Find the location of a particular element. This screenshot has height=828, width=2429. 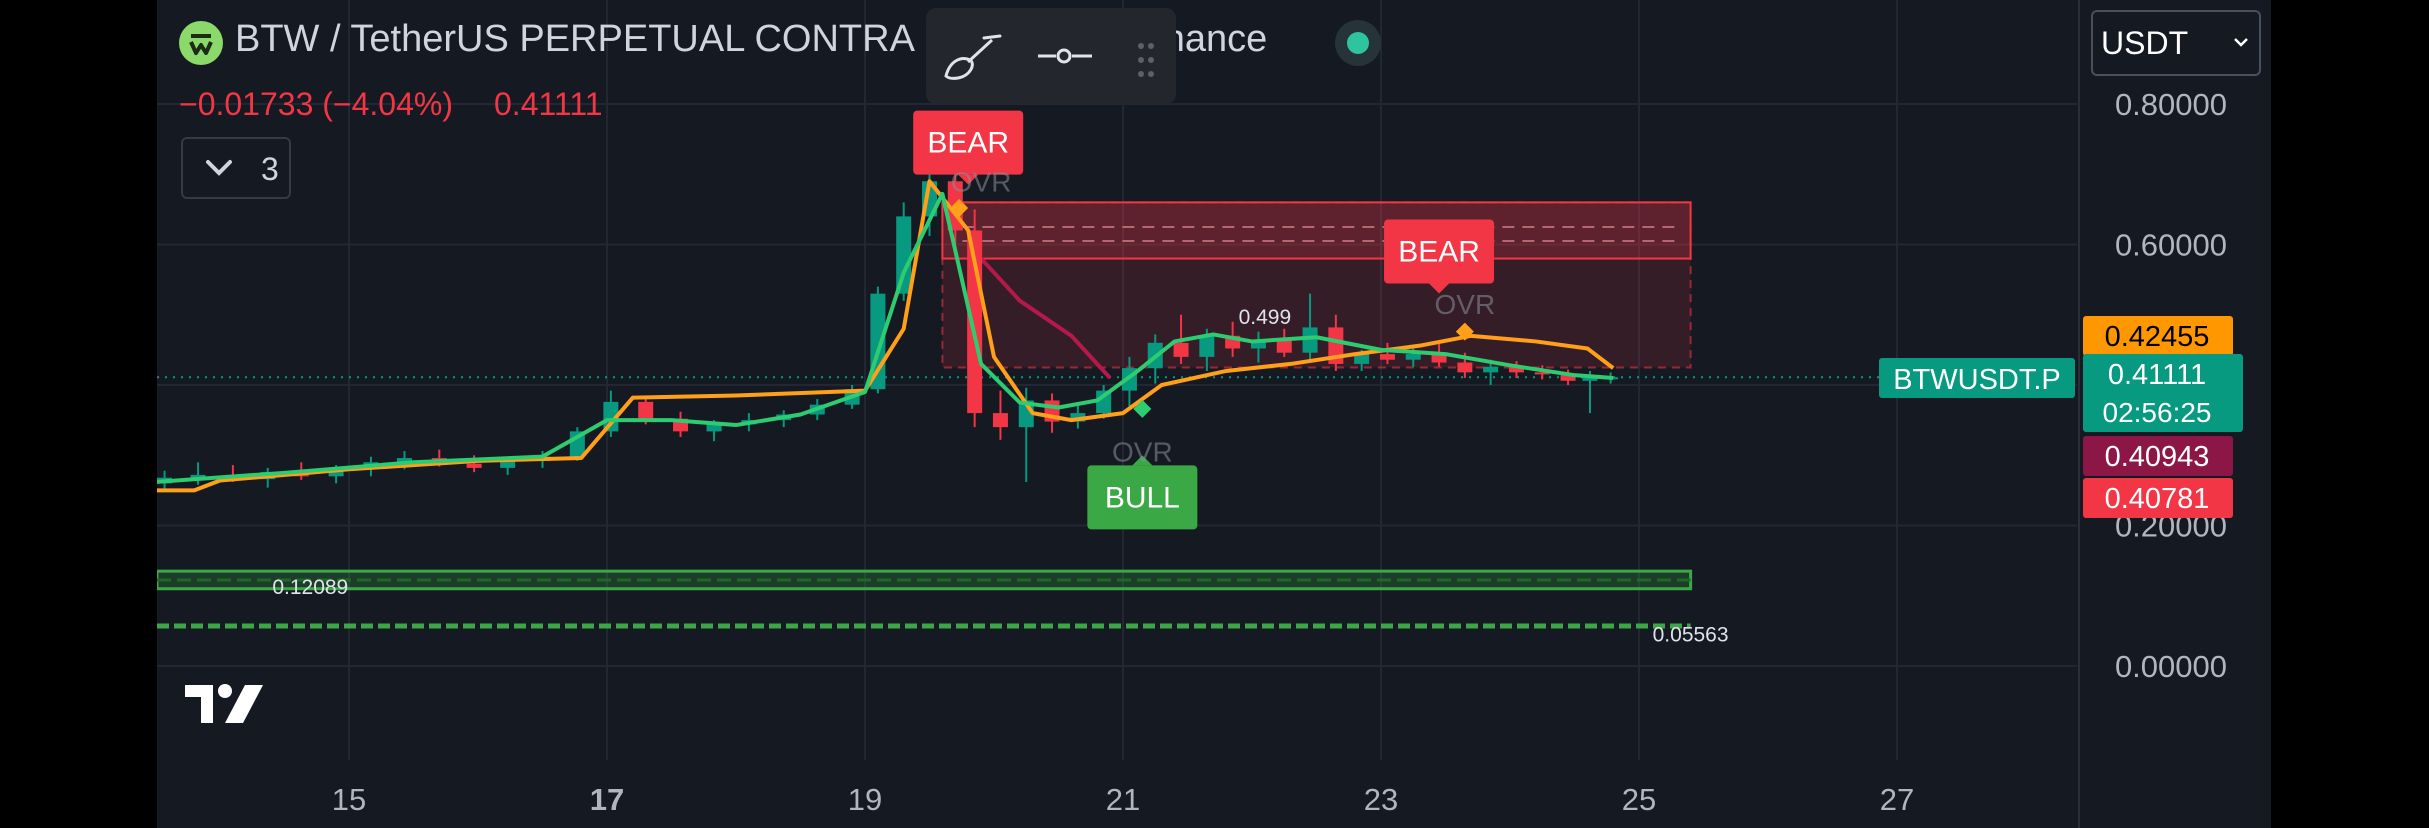

x-tick-label: 15 is located at coordinates (349, 799).